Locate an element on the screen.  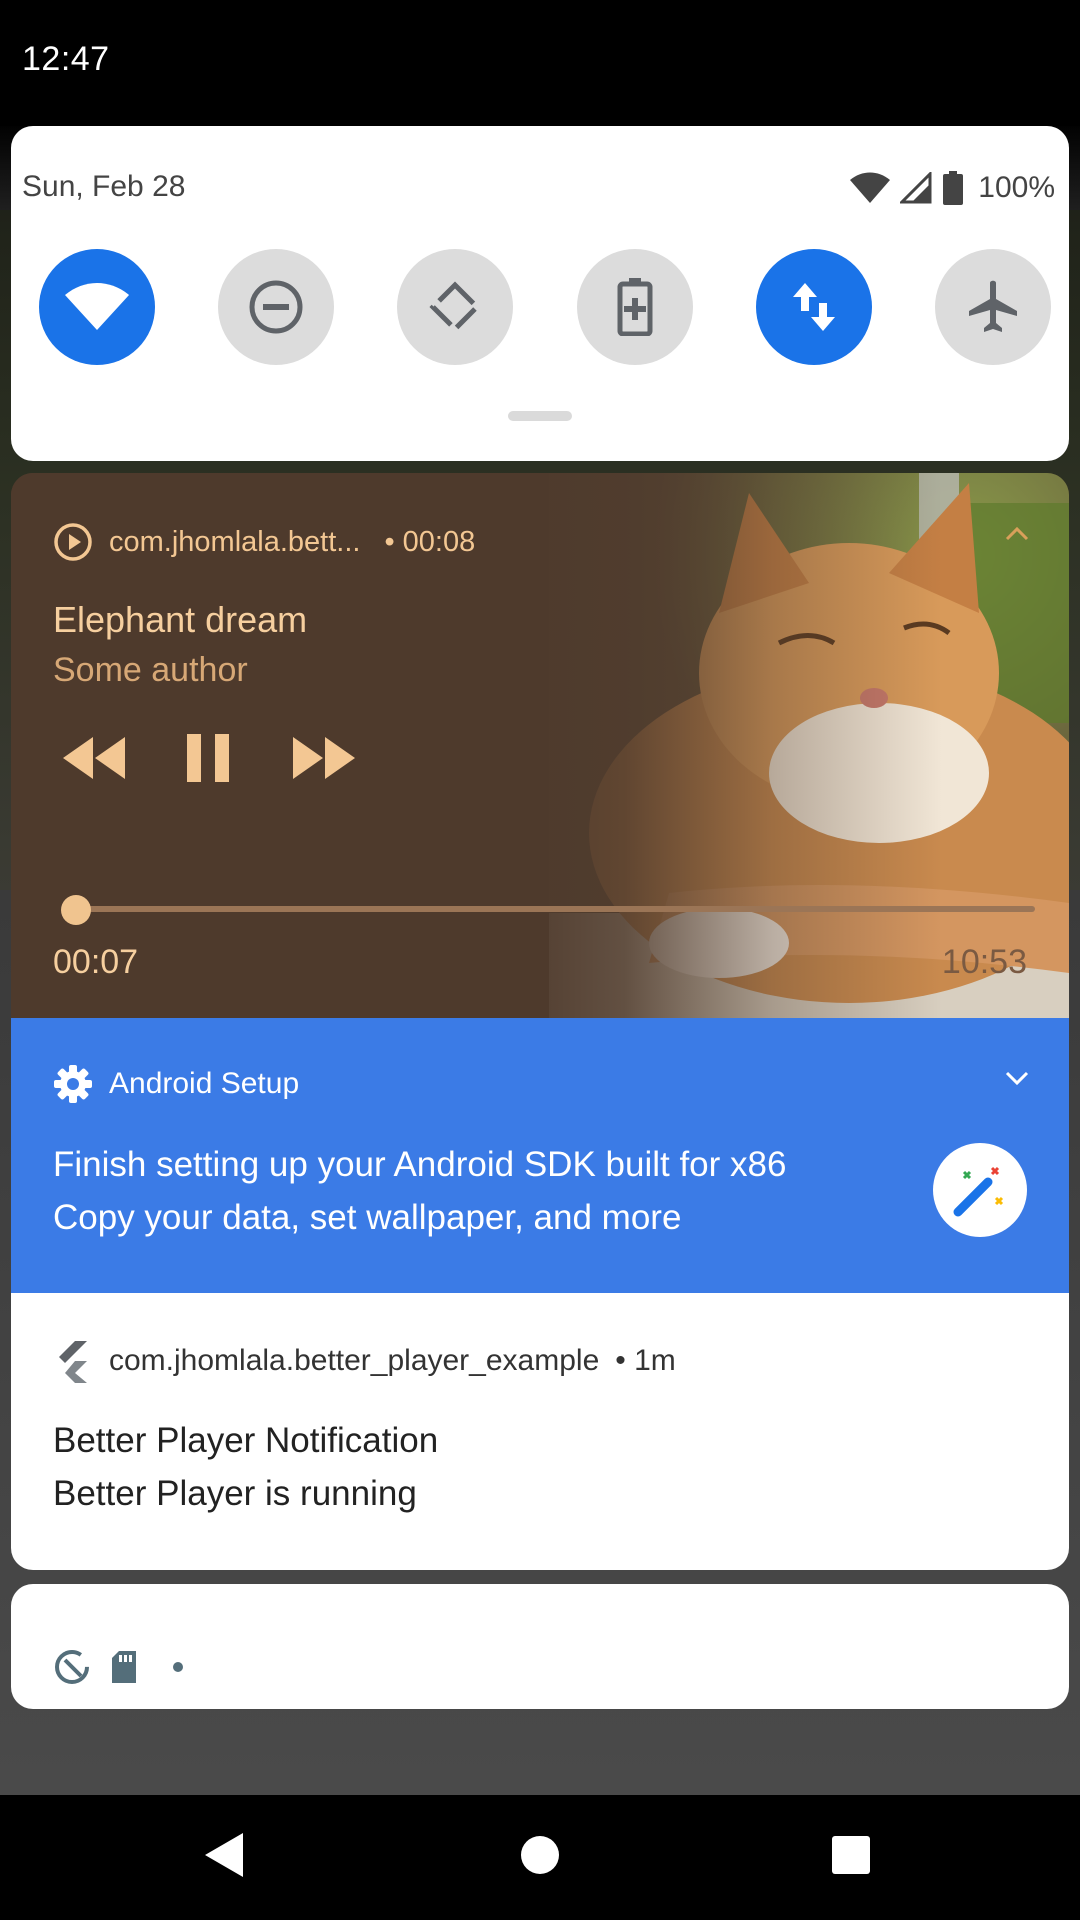
media-header: com.jhomlala.bett... • 00:08 is located at coordinates (264, 542).